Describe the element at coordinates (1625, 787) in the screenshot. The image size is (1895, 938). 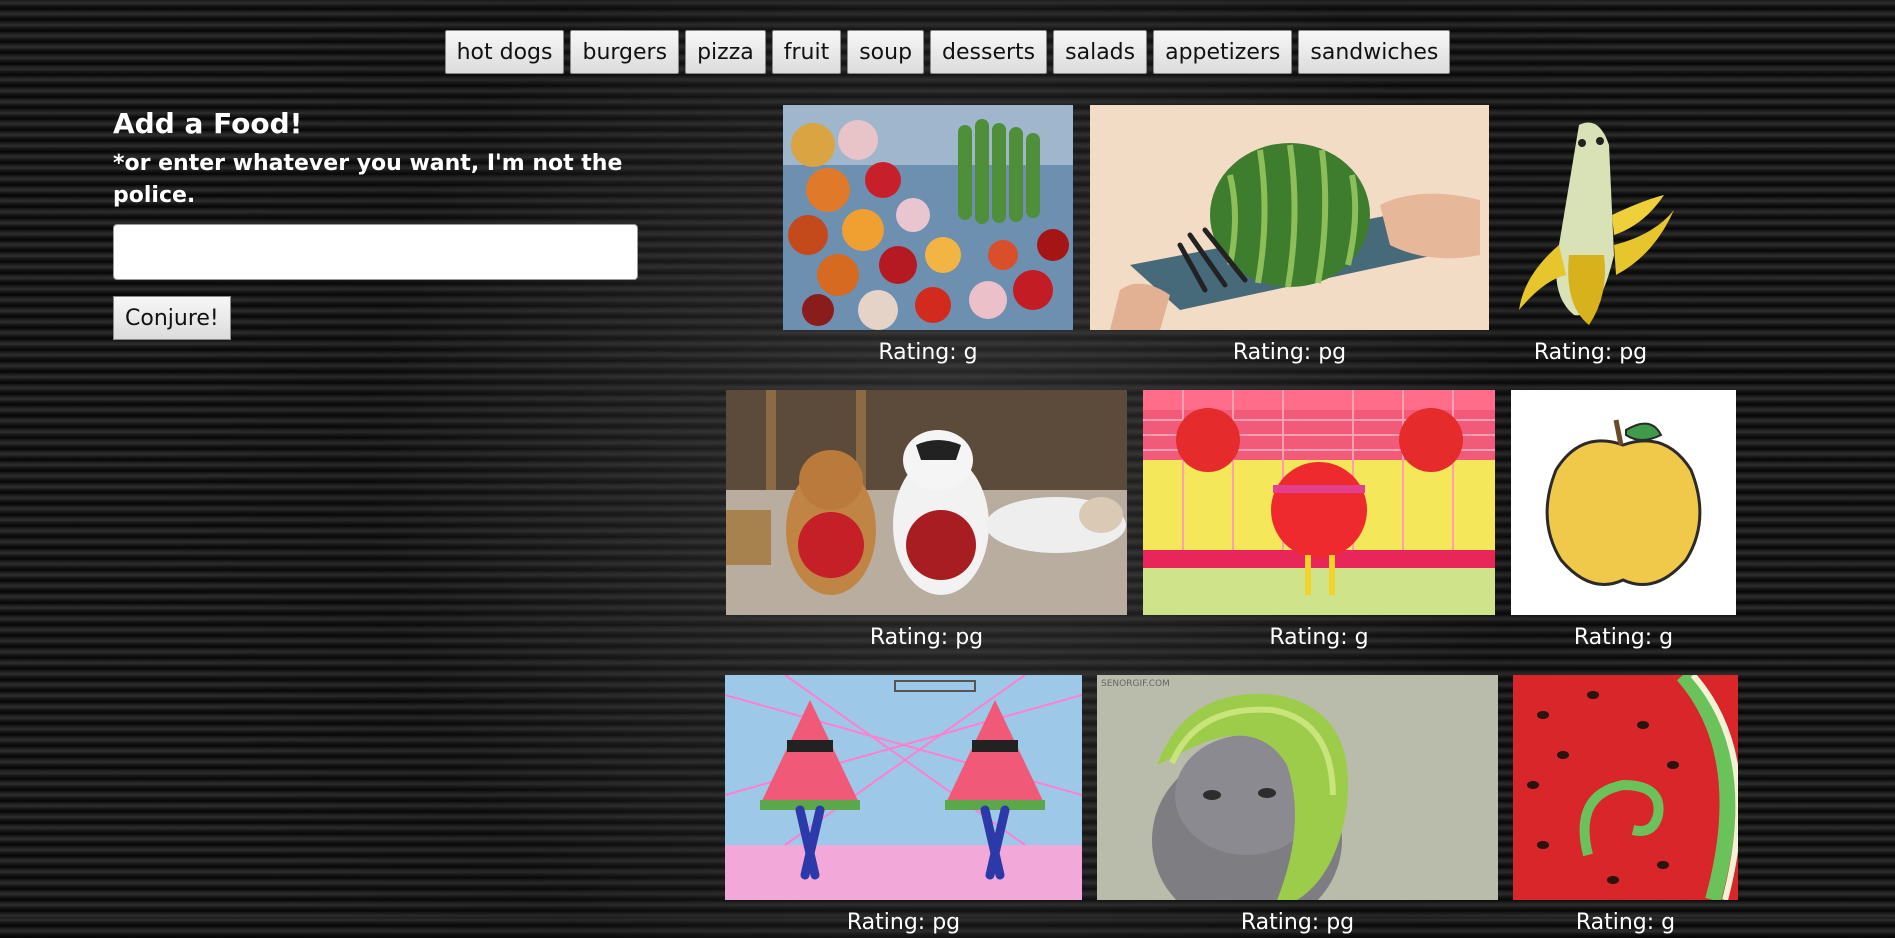
I see `gif-image-watermelon-closeup` at that location.